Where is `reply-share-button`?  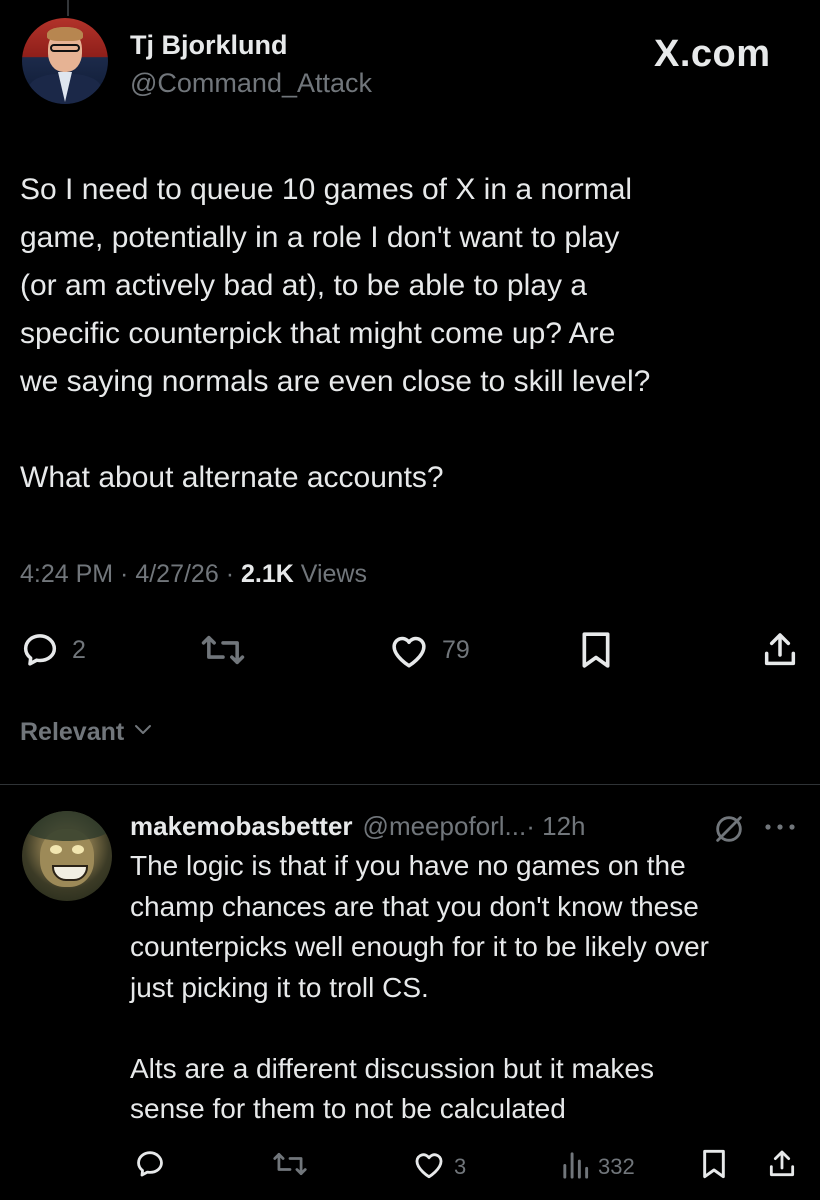 reply-share-button is located at coordinates (782, 1167).